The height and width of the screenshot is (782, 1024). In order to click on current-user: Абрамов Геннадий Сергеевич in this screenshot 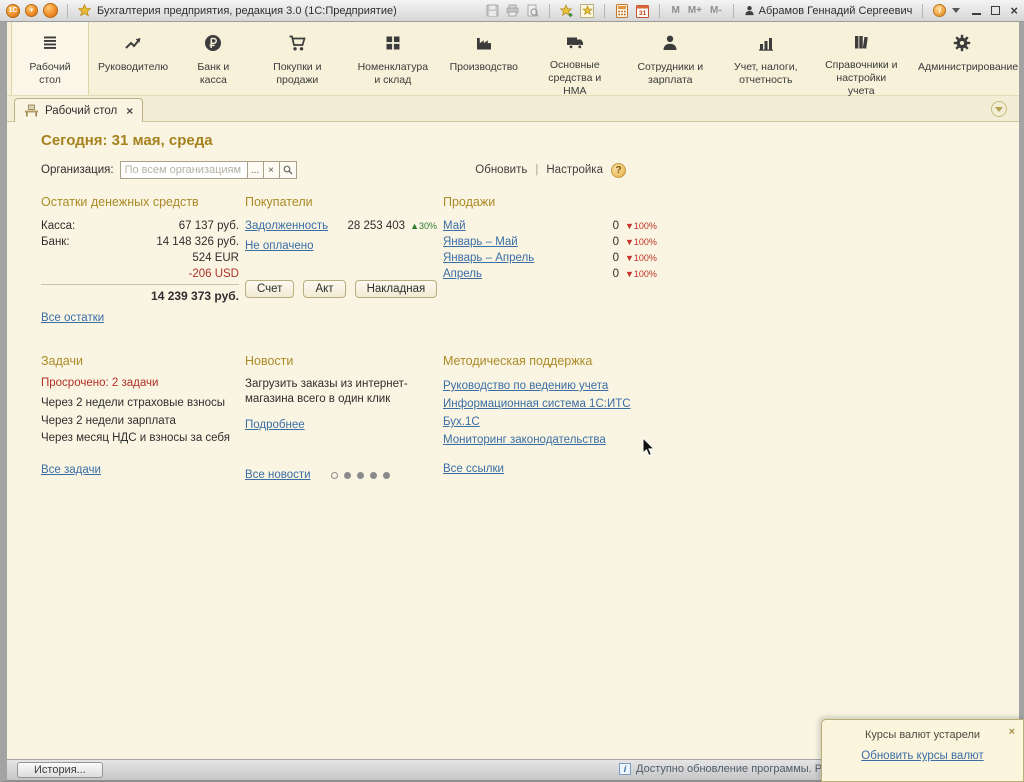, I will do `click(828, 10)`.